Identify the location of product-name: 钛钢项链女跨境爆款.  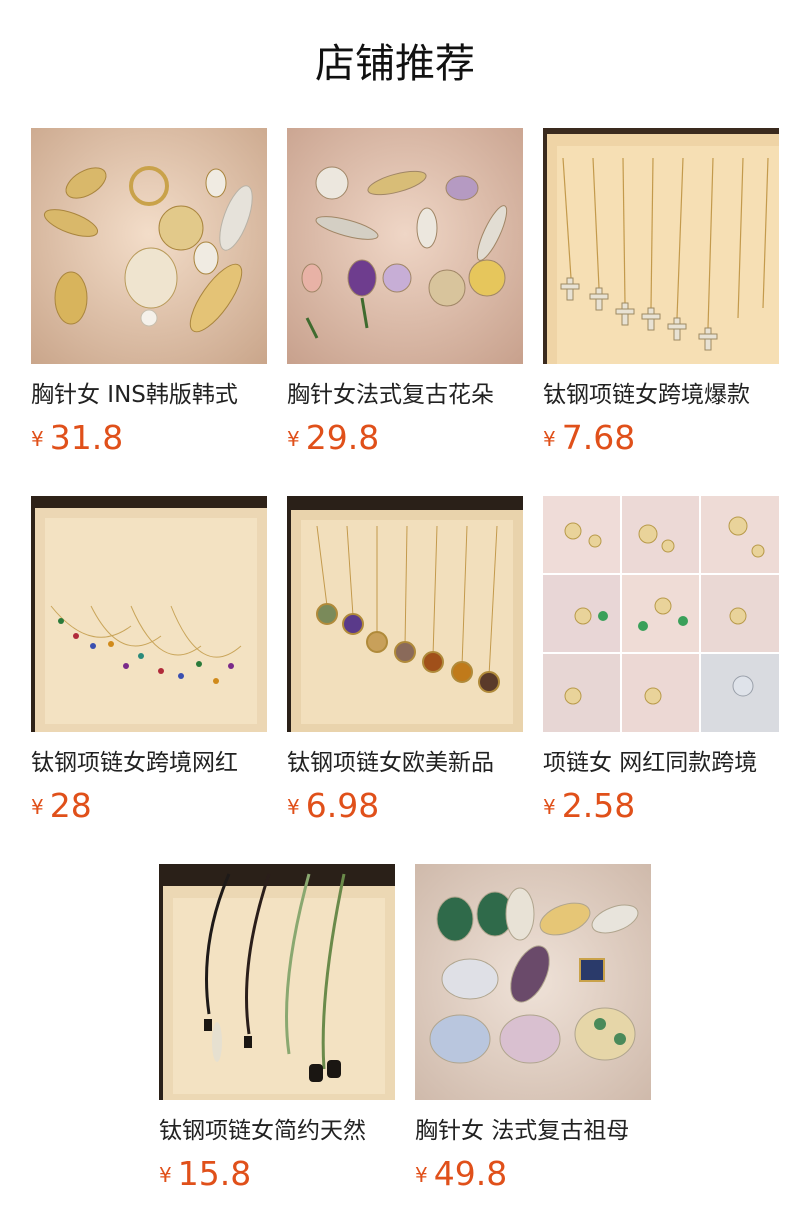
(661, 395).